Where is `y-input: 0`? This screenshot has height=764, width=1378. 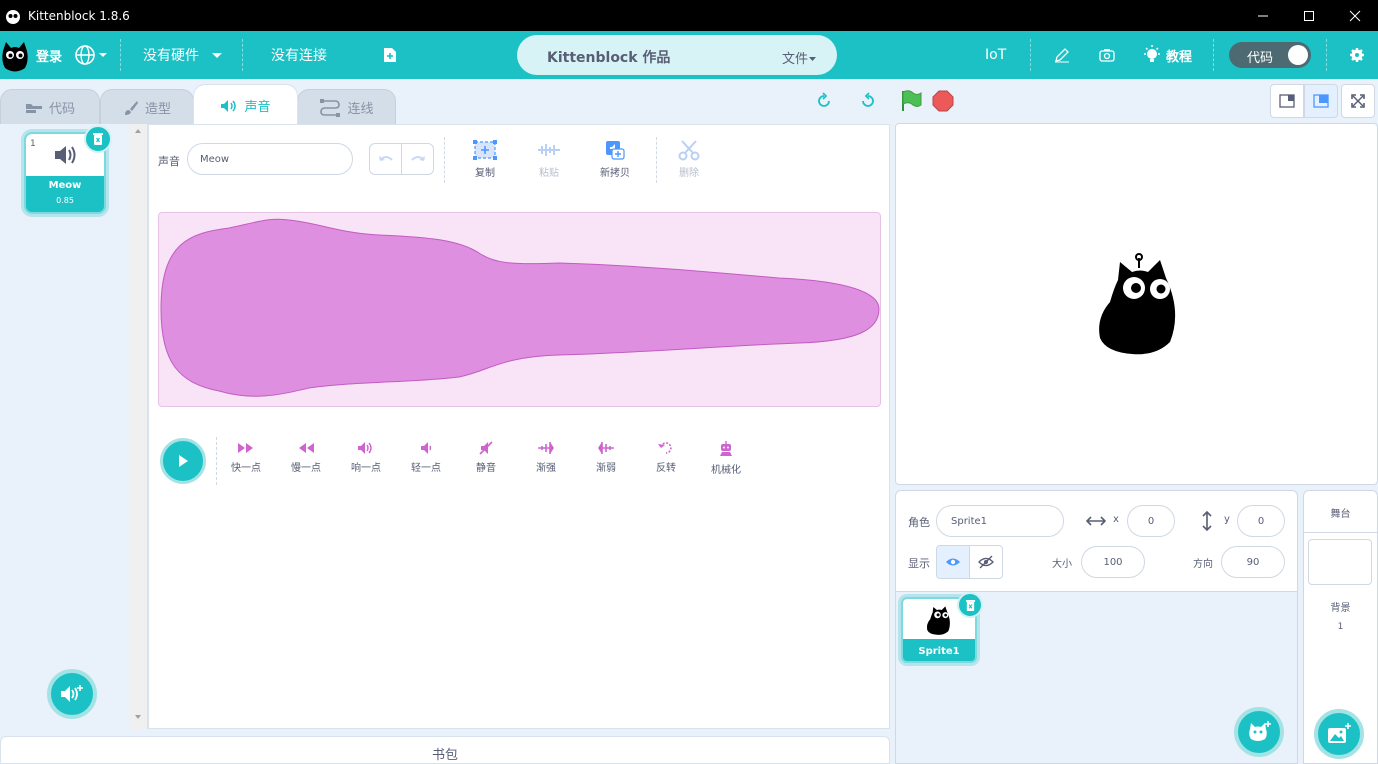 y-input: 0 is located at coordinates (1261, 521).